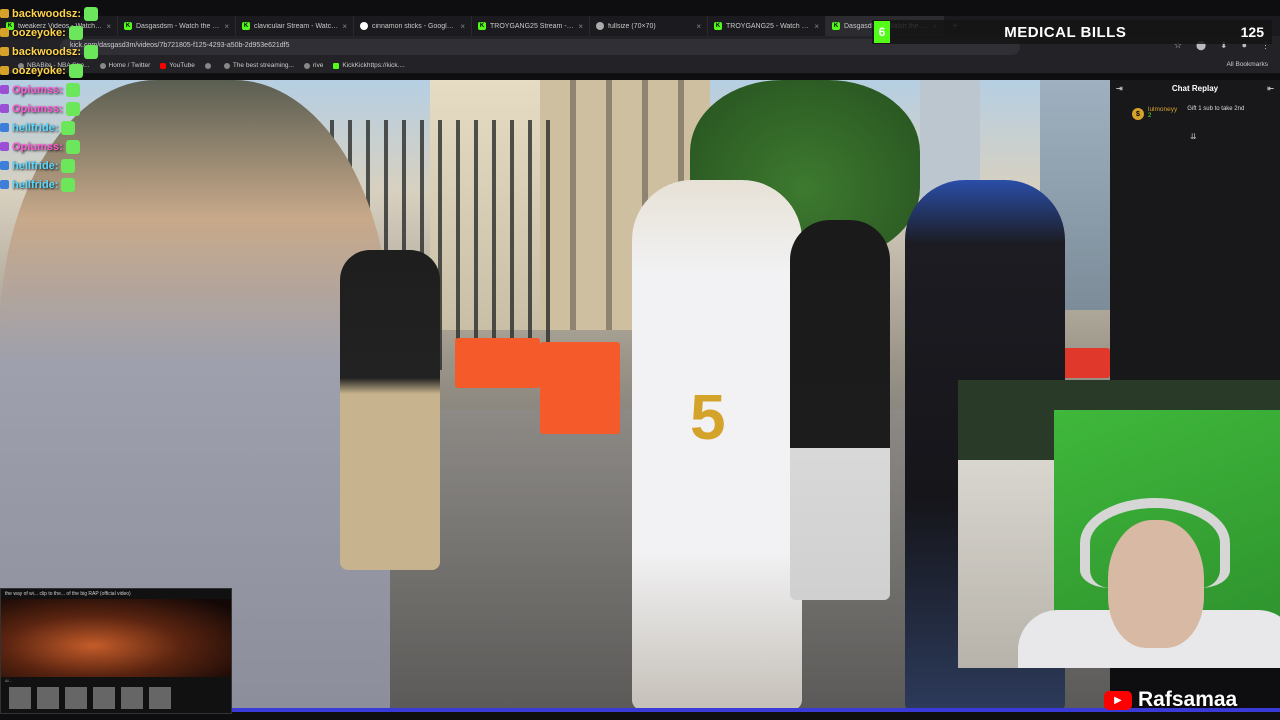 This screenshot has height=720, width=1280. I want to click on jersey-number: 5, so click(708, 417).